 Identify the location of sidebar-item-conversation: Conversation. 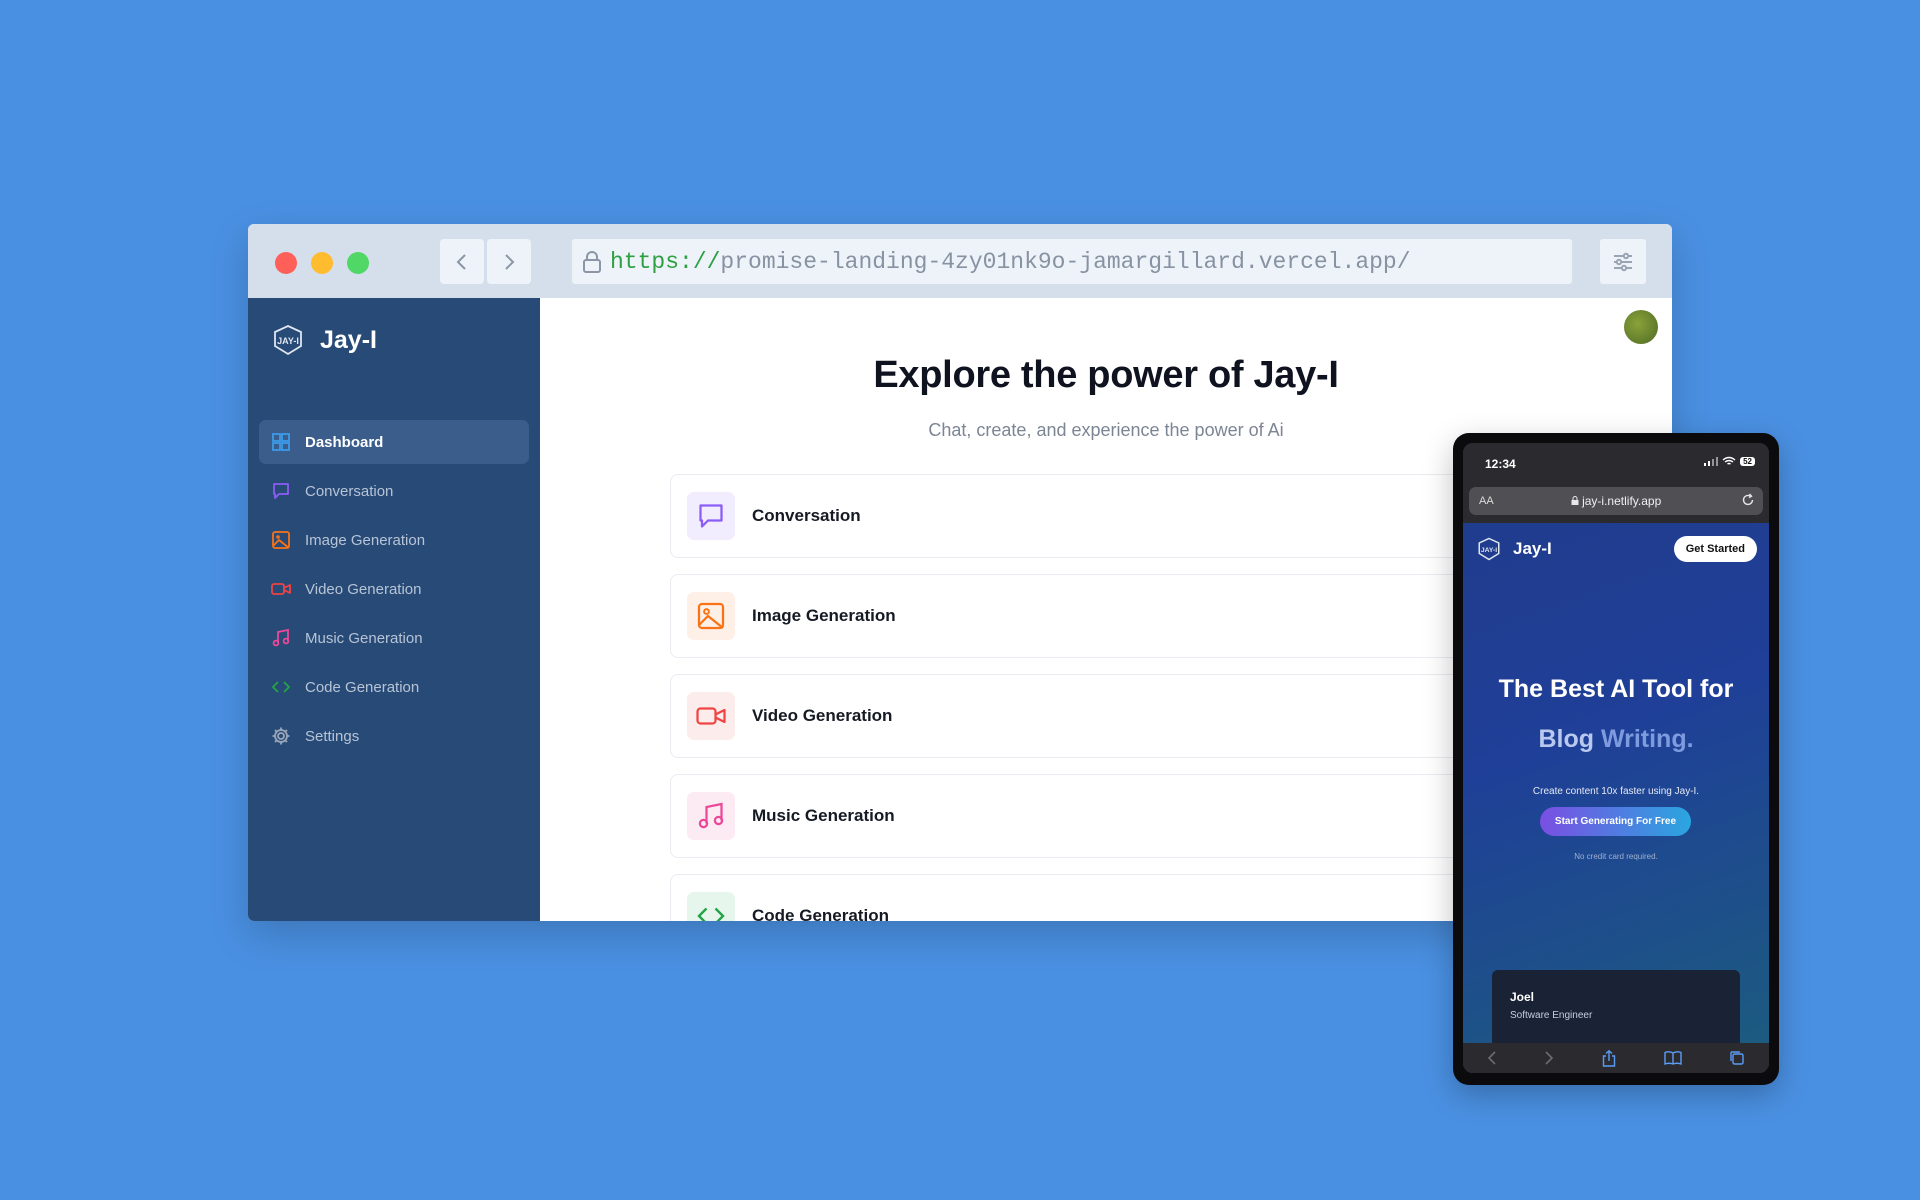
(394, 491).